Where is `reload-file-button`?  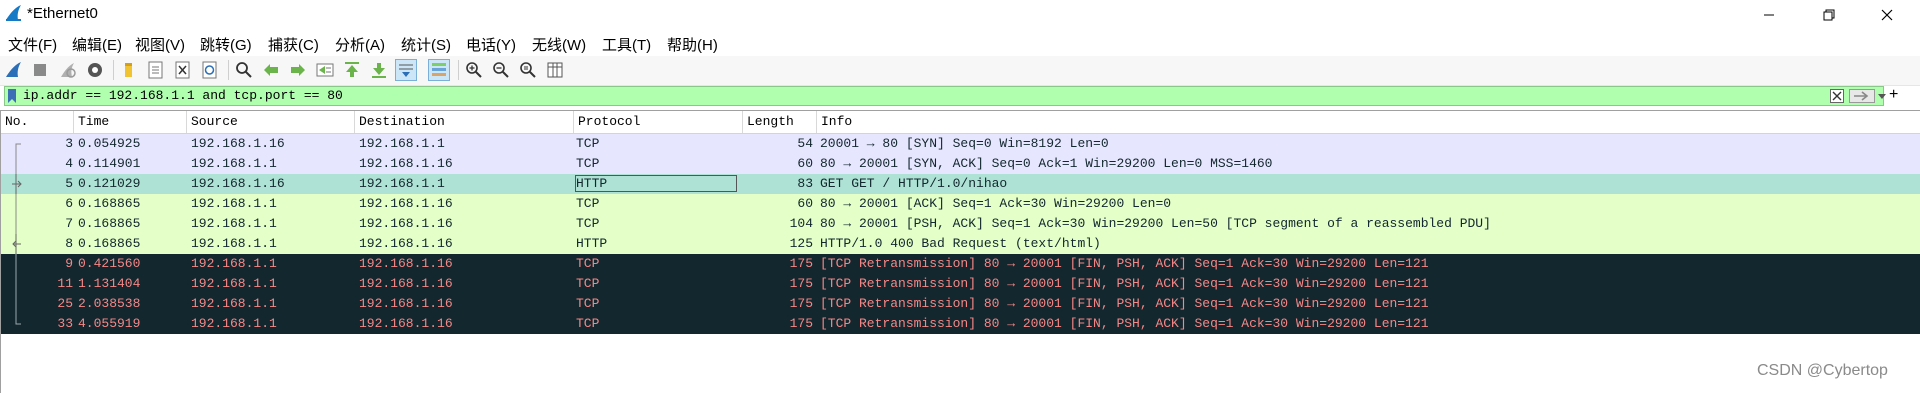 reload-file-button is located at coordinates (210, 70).